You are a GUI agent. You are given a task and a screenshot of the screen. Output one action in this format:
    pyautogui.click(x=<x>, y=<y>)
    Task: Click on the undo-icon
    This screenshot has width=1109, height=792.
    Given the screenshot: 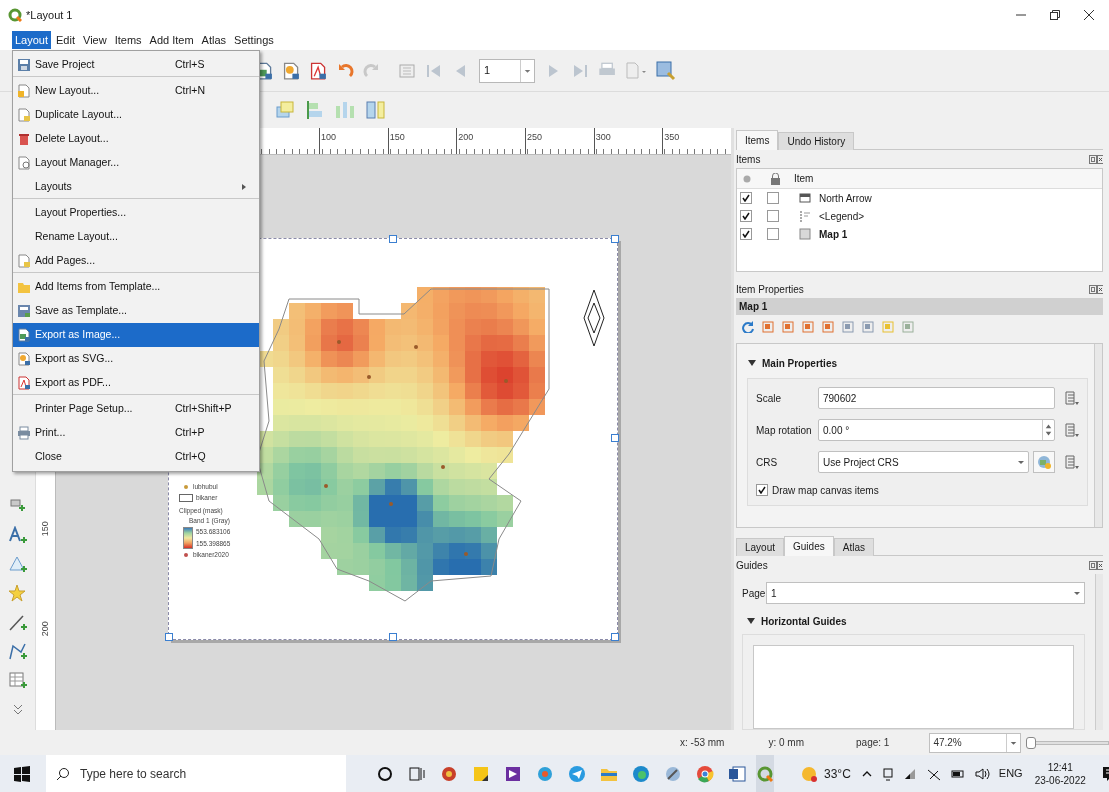 What is the action you would take?
    pyautogui.click(x=345, y=70)
    